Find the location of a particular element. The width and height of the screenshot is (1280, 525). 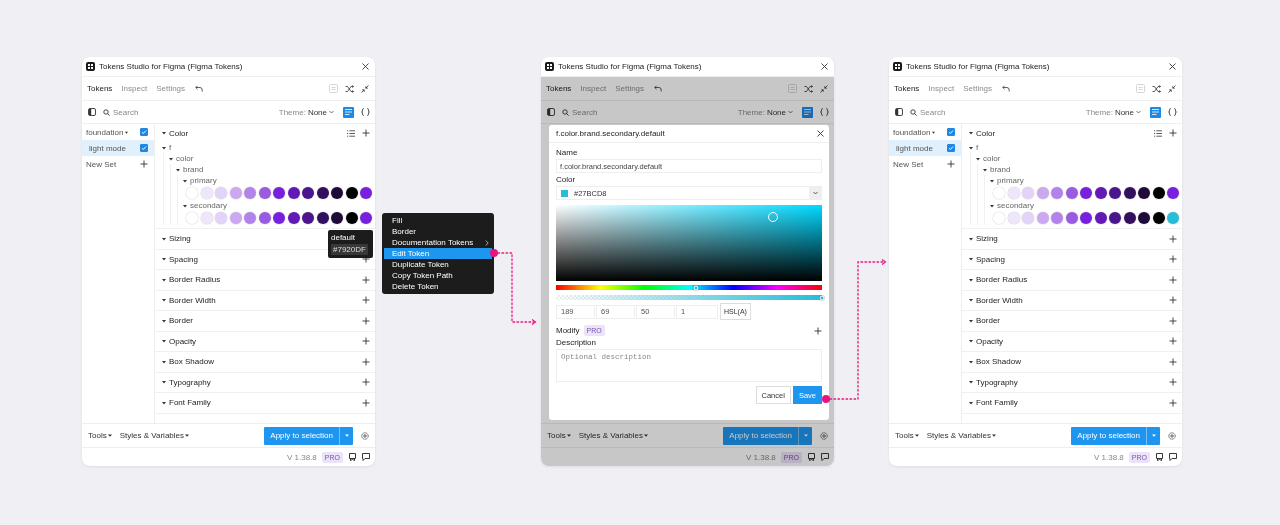

group-title: Spacing is located at coordinates (990, 259).